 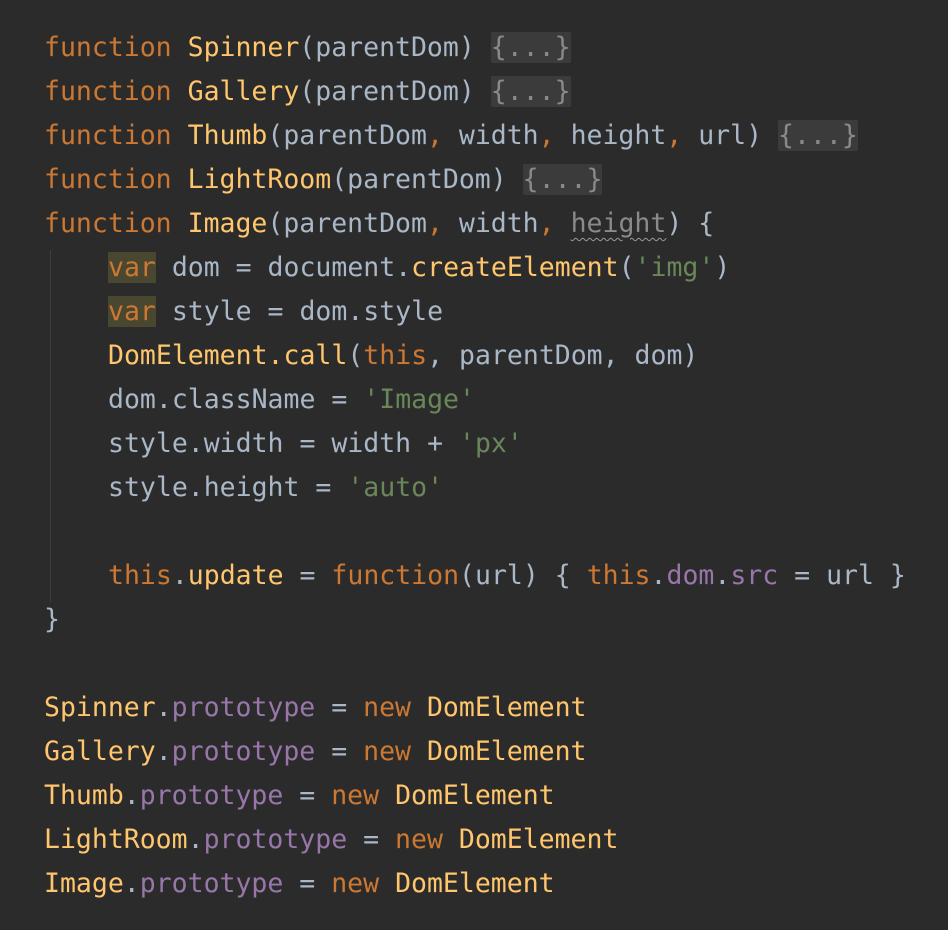 I want to click on code-token: (, so click(x=626, y=267).